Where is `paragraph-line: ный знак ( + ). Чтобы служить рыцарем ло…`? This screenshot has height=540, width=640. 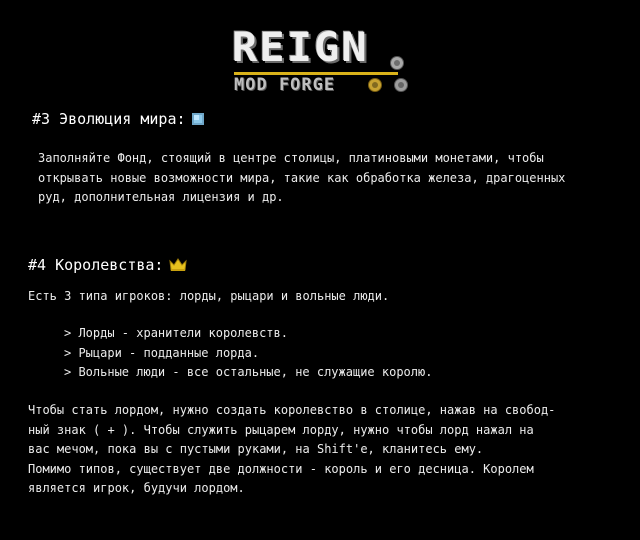 paragraph-line: ный знак ( + ). Чтобы служить рыцарем ло… is located at coordinates (281, 429).